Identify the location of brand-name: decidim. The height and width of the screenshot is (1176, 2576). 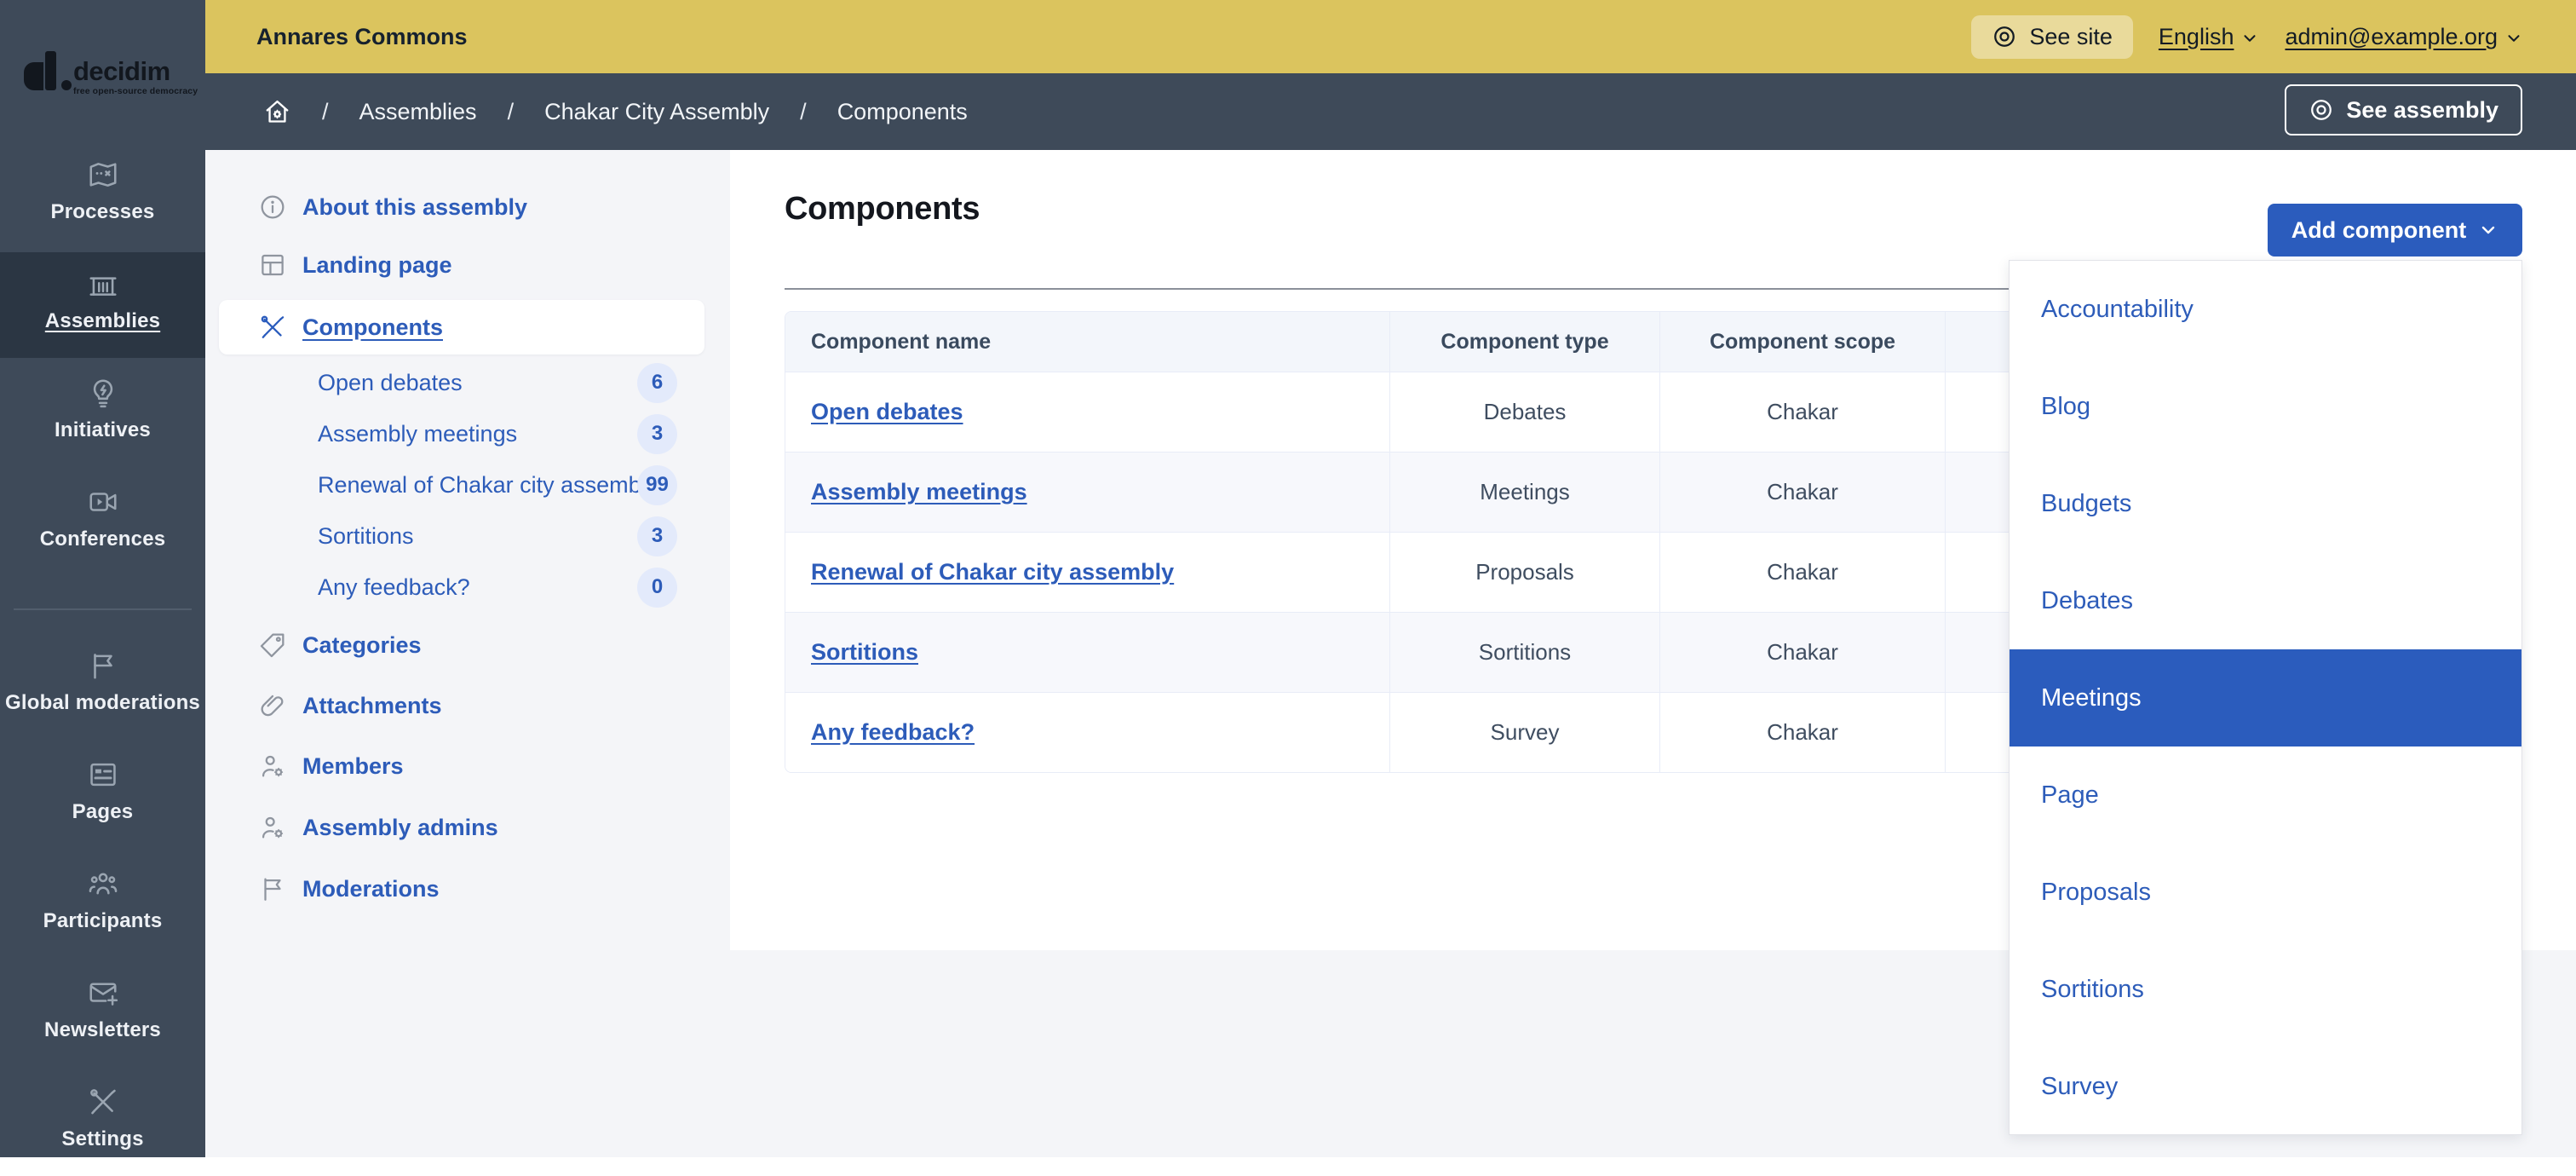
(122, 70).